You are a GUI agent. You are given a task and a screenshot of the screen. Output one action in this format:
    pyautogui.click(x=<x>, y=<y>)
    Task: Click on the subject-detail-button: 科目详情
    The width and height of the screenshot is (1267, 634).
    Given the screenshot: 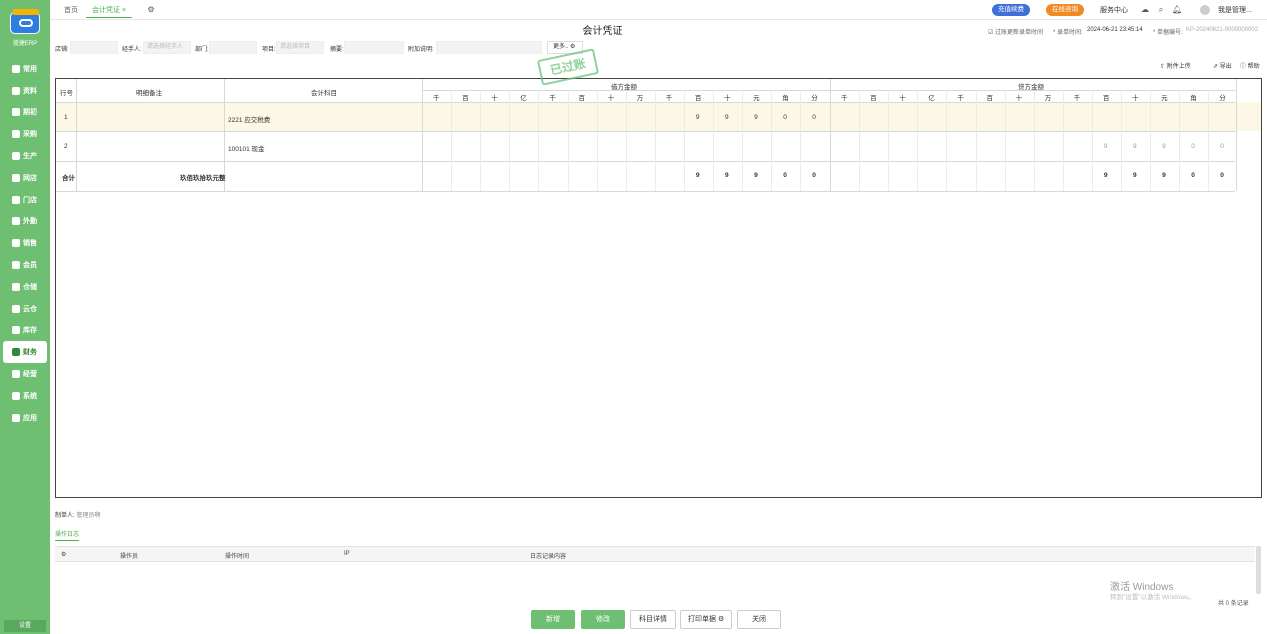 What is the action you would take?
    pyautogui.click(x=653, y=619)
    